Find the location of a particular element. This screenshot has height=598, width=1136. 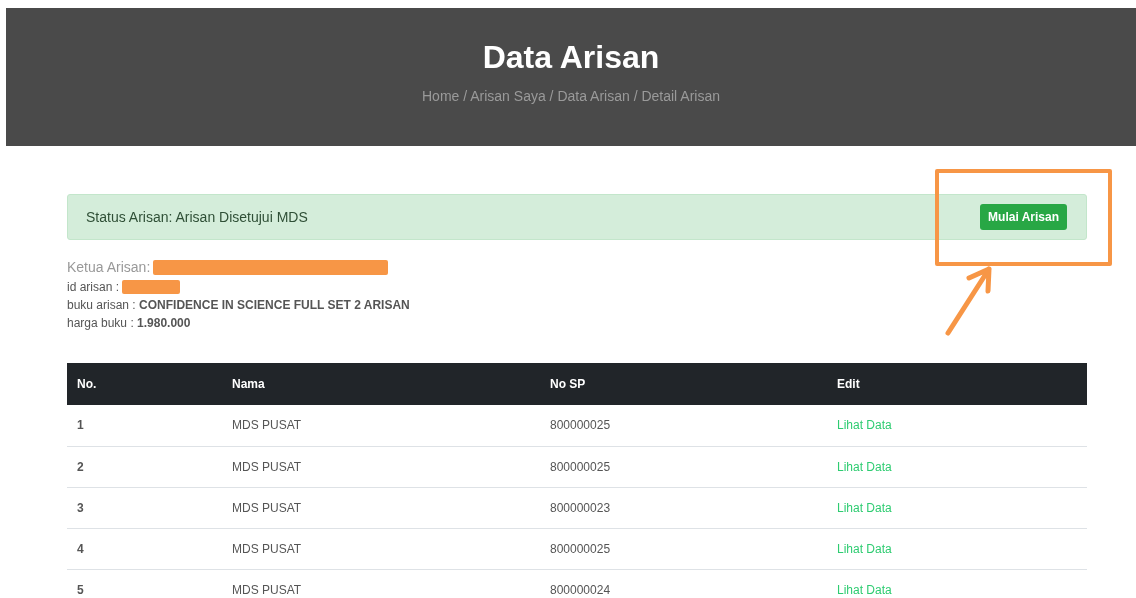

table-cell: 1 is located at coordinates (144, 425).